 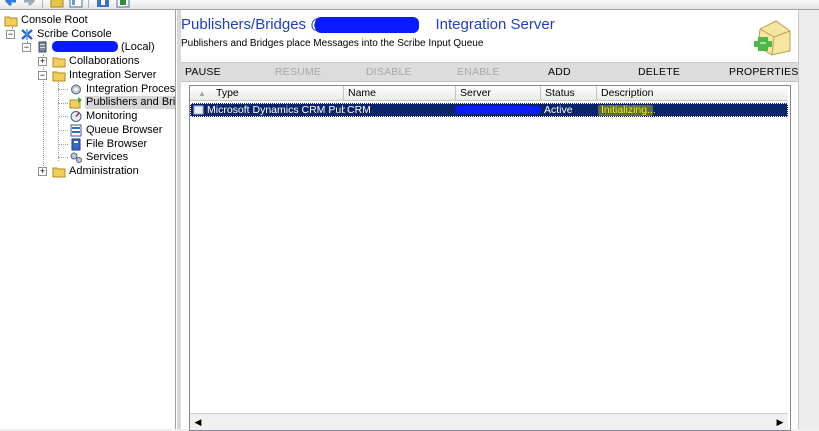 I want to click on tree-item-publishers-and-bridges: Publishers and Bridges, so click(x=122, y=102).